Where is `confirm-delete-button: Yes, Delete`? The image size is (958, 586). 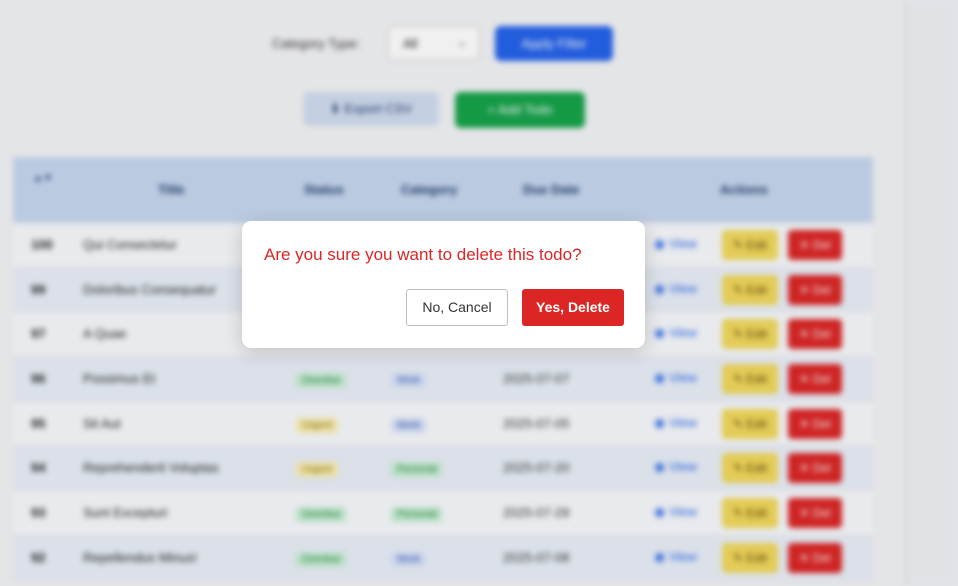 confirm-delete-button: Yes, Delete is located at coordinates (573, 307).